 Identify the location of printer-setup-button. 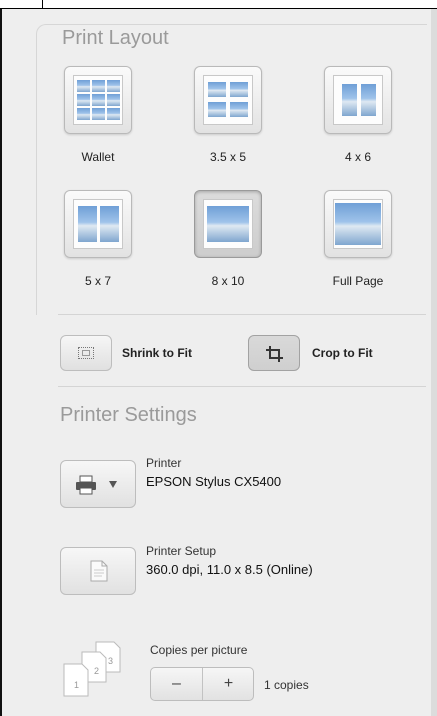
(98, 571).